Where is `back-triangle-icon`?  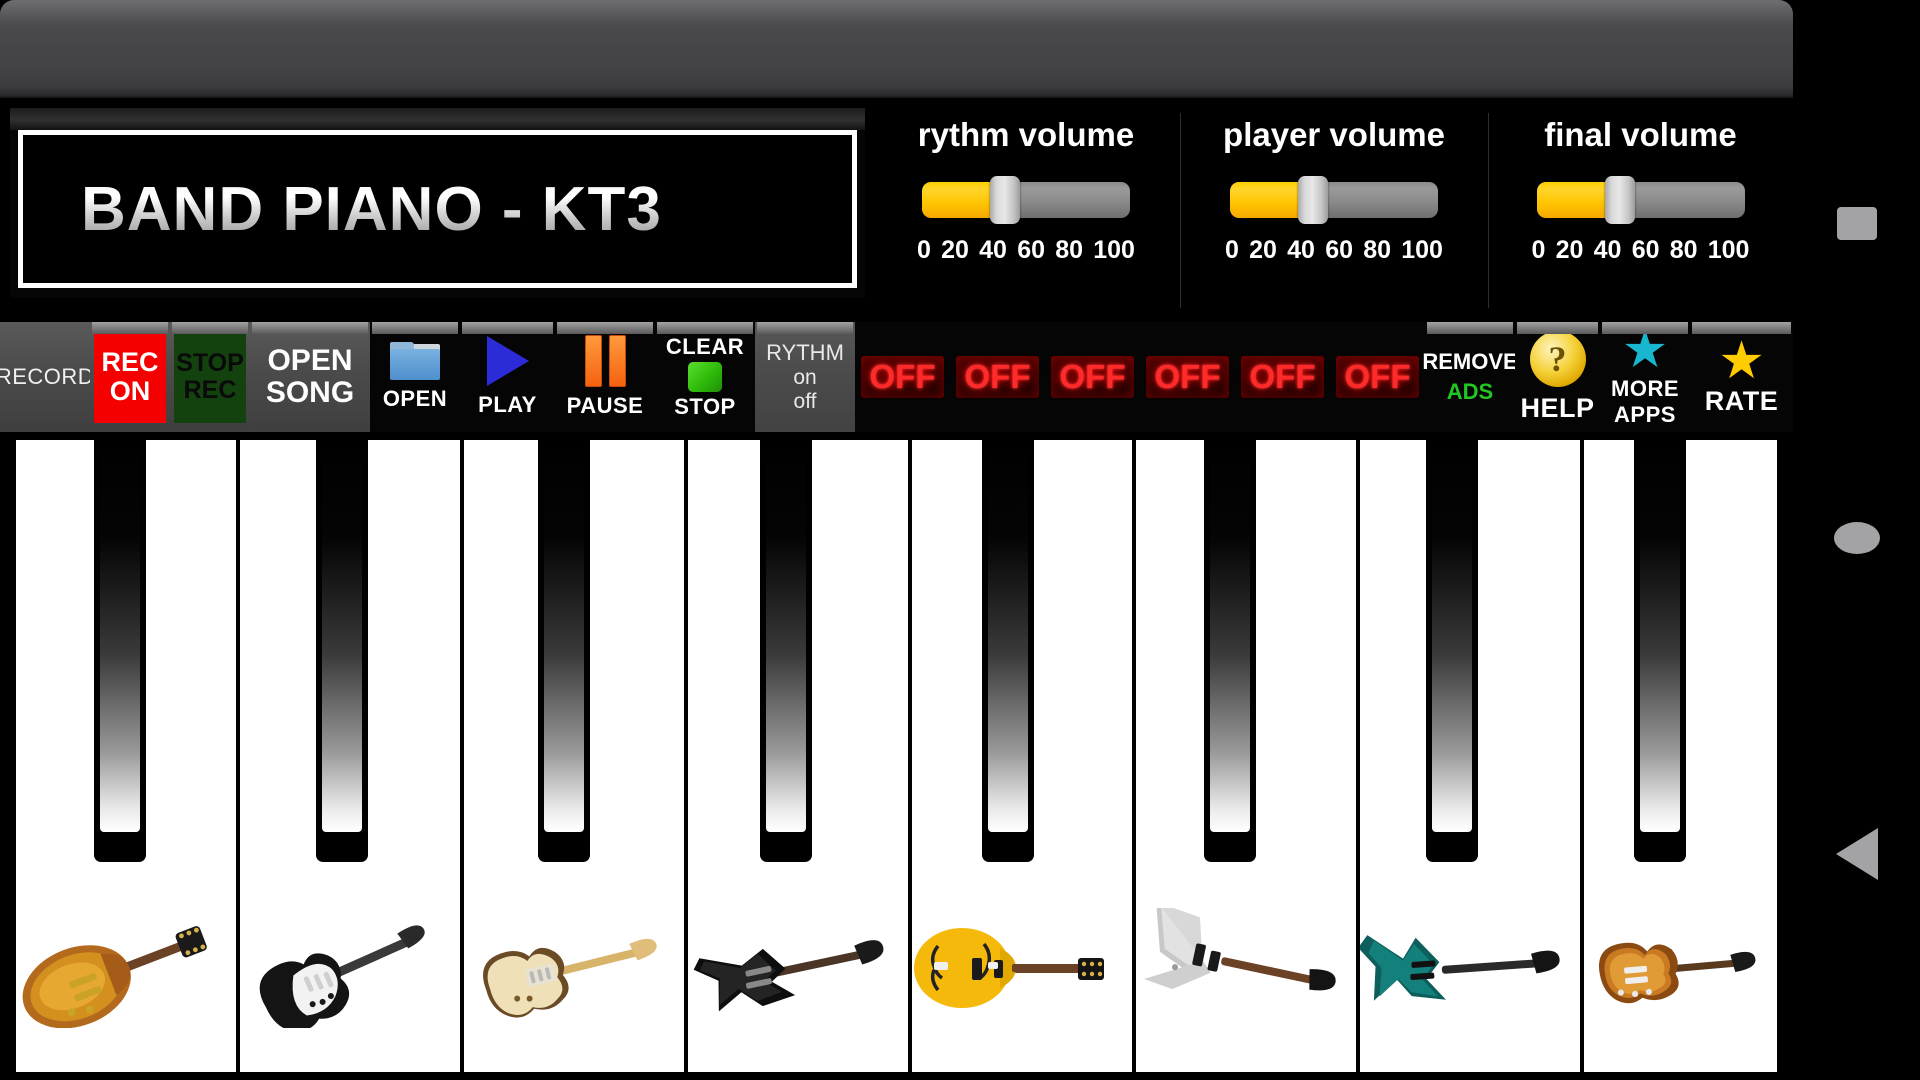
back-triangle-icon is located at coordinates (1856, 854).